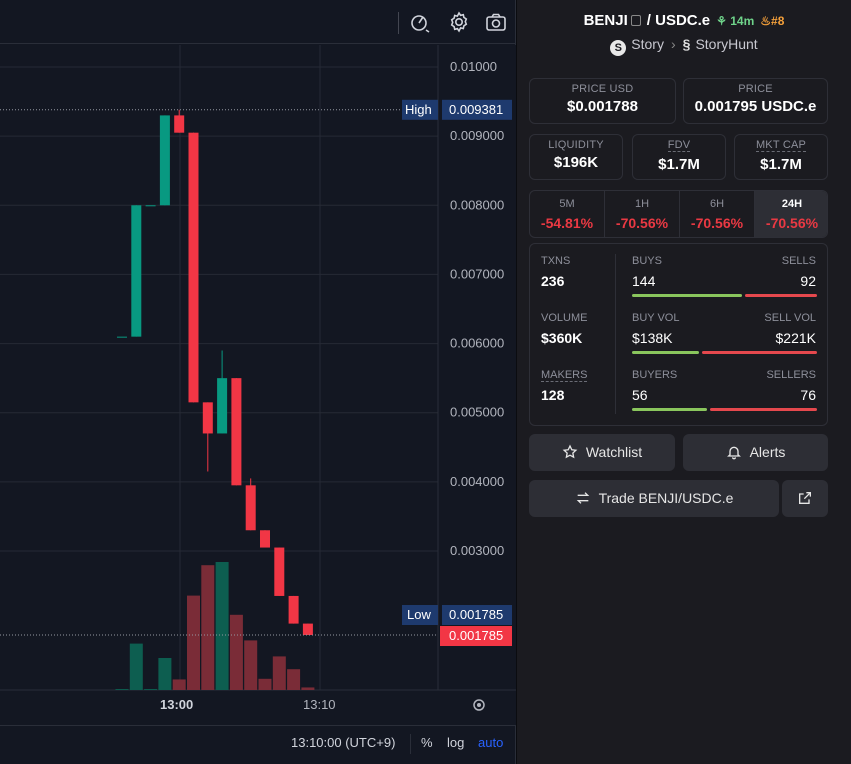  I want to click on rank-value: #8, so click(778, 21).